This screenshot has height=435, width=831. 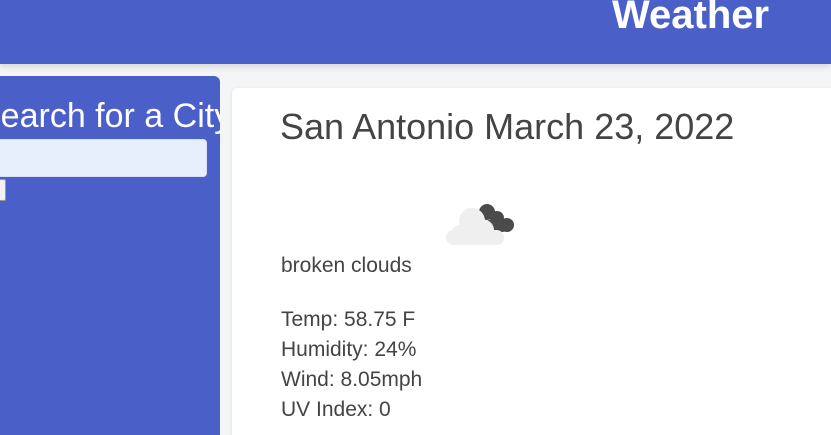 I want to click on humidity-text: Humidity: 24%, so click(x=349, y=349).